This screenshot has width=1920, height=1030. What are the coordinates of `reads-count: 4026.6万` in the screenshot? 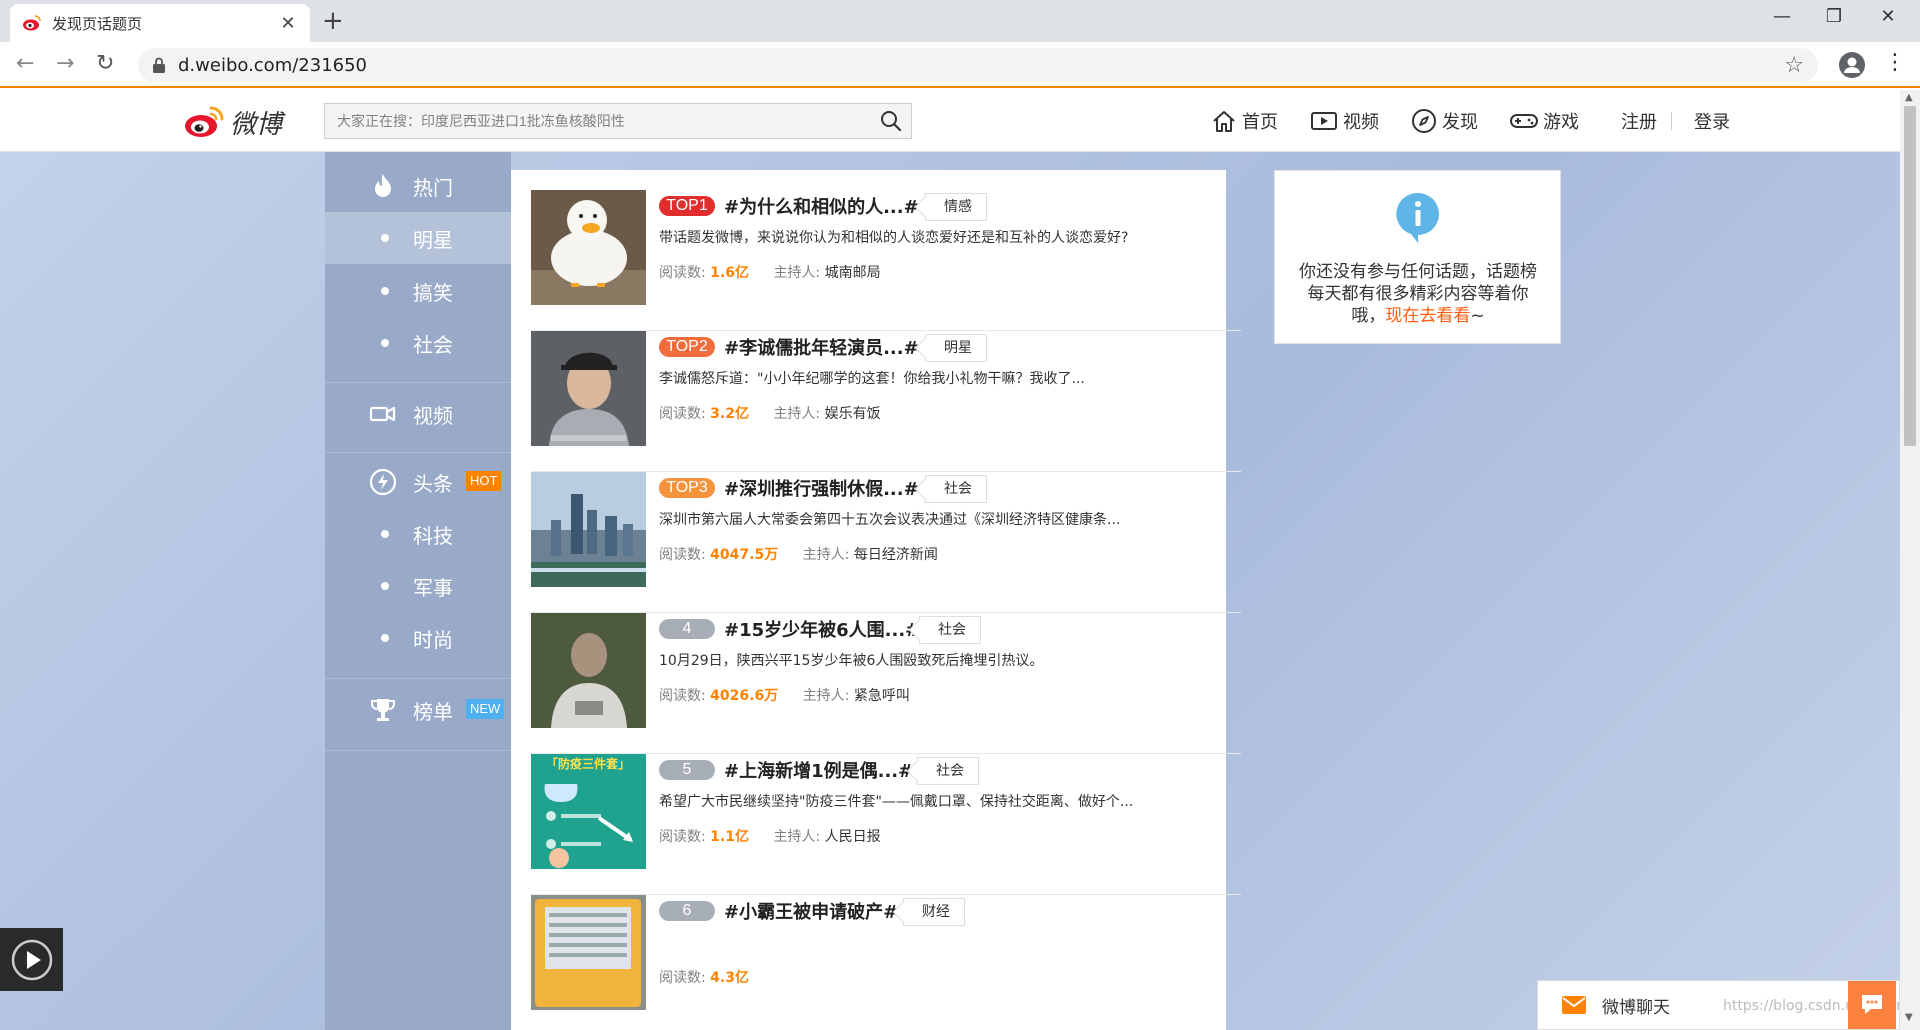 It's located at (744, 696).